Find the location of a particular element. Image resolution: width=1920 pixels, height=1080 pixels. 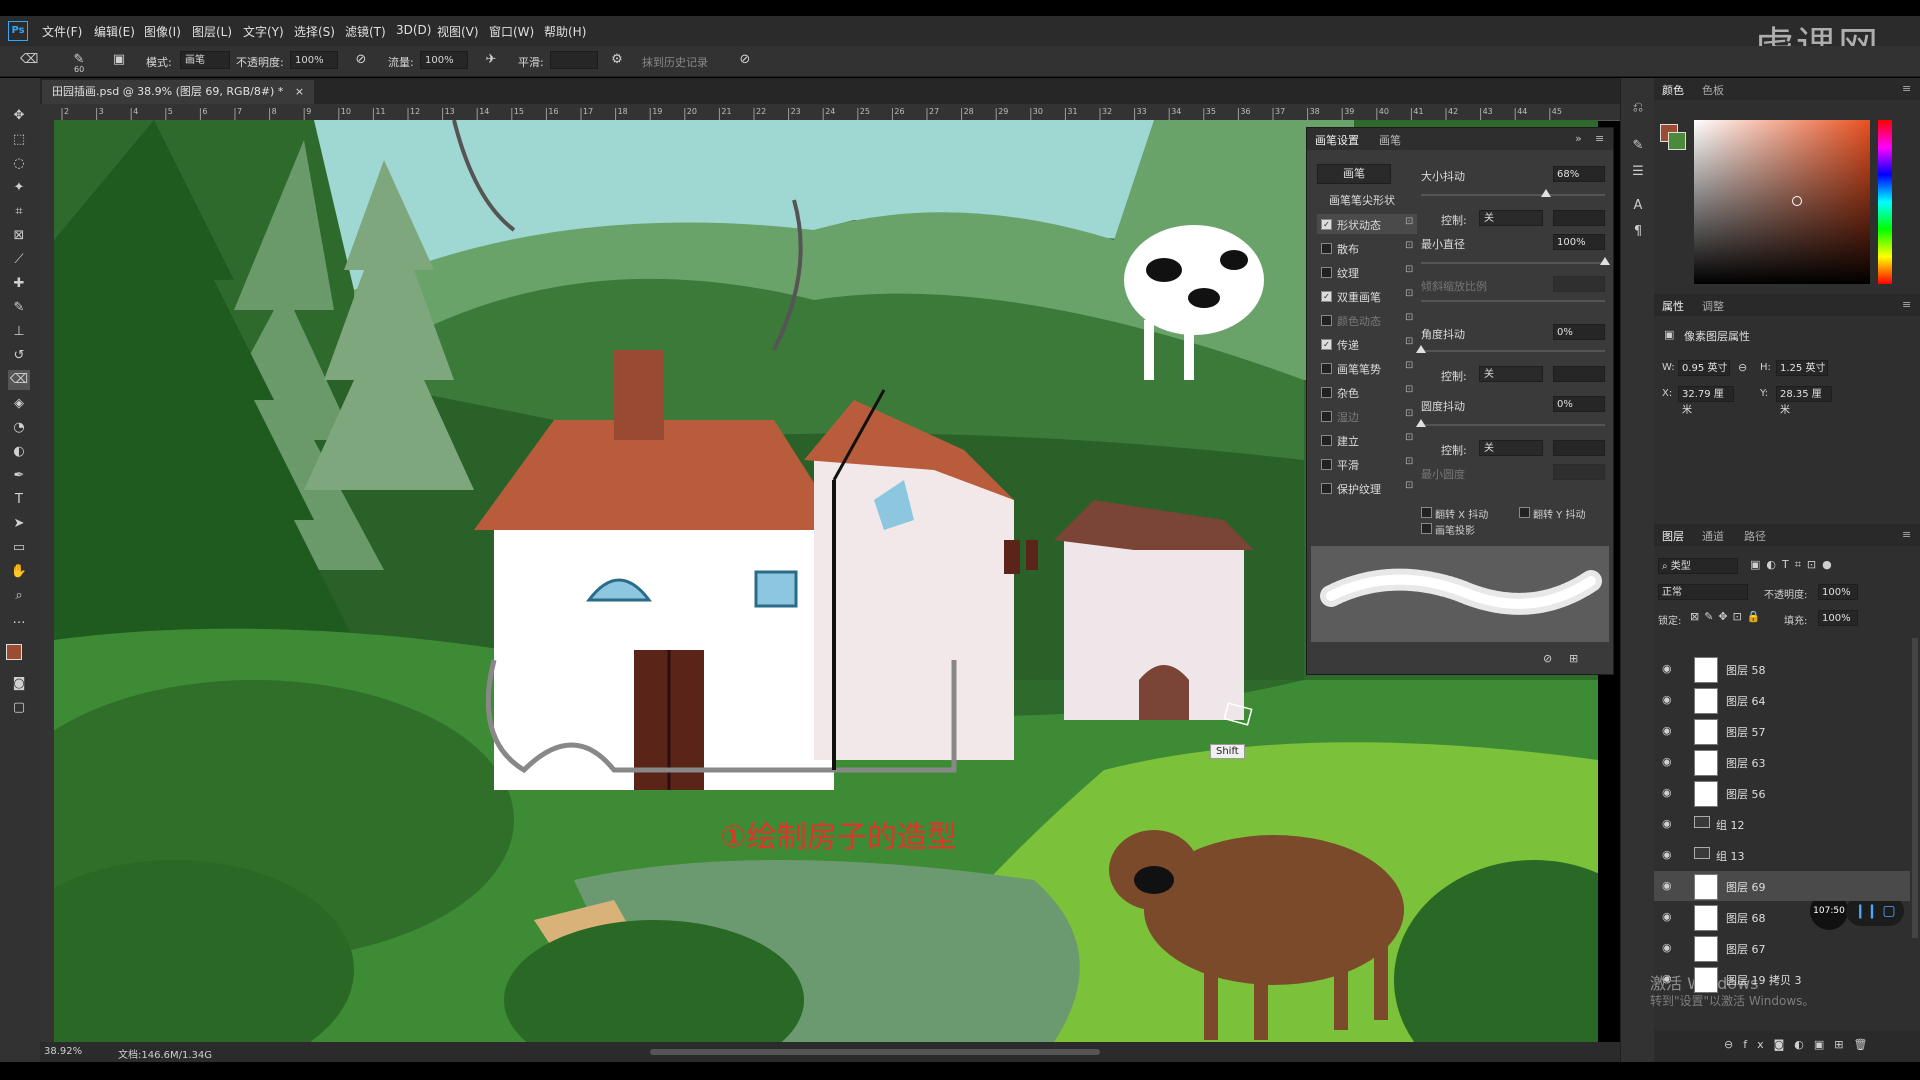

gear-icon: ⚙ is located at coordinates (617, 60).